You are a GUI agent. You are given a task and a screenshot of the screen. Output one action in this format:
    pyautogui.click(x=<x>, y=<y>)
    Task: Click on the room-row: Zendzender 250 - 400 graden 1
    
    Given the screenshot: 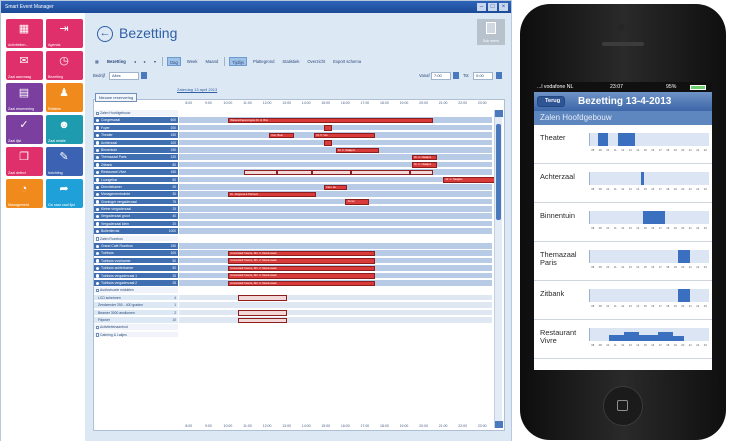 What is the action you would take?
    pyautogui.click(x=293, y=305)
    